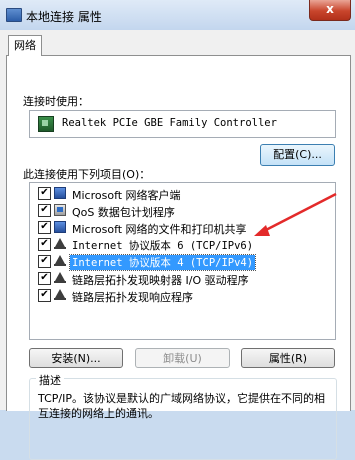  I want to click on uninstall-button: 卸载(U), so click(182, 358).